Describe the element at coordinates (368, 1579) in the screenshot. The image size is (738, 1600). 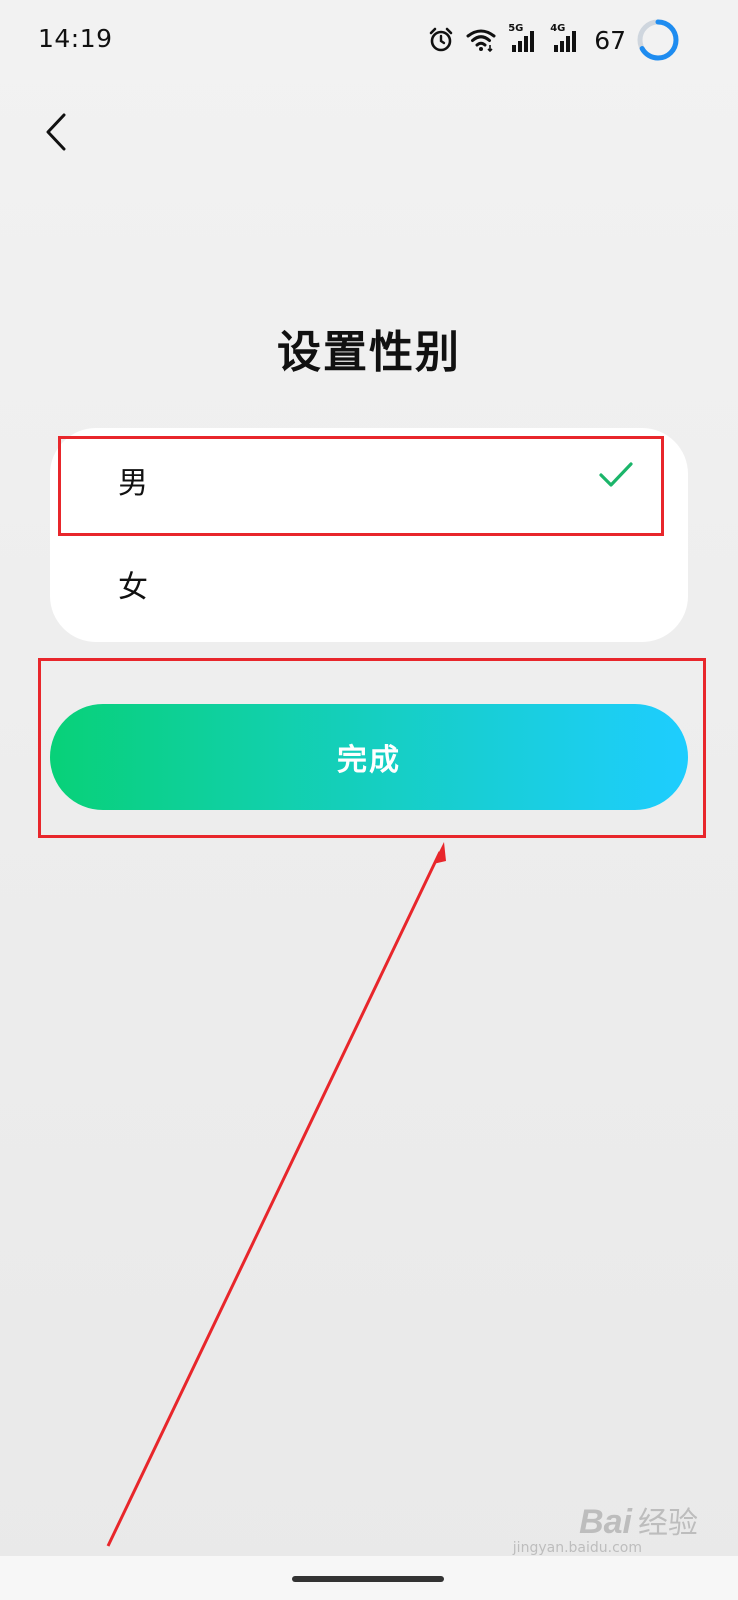
I see `home-indicator` at that location.